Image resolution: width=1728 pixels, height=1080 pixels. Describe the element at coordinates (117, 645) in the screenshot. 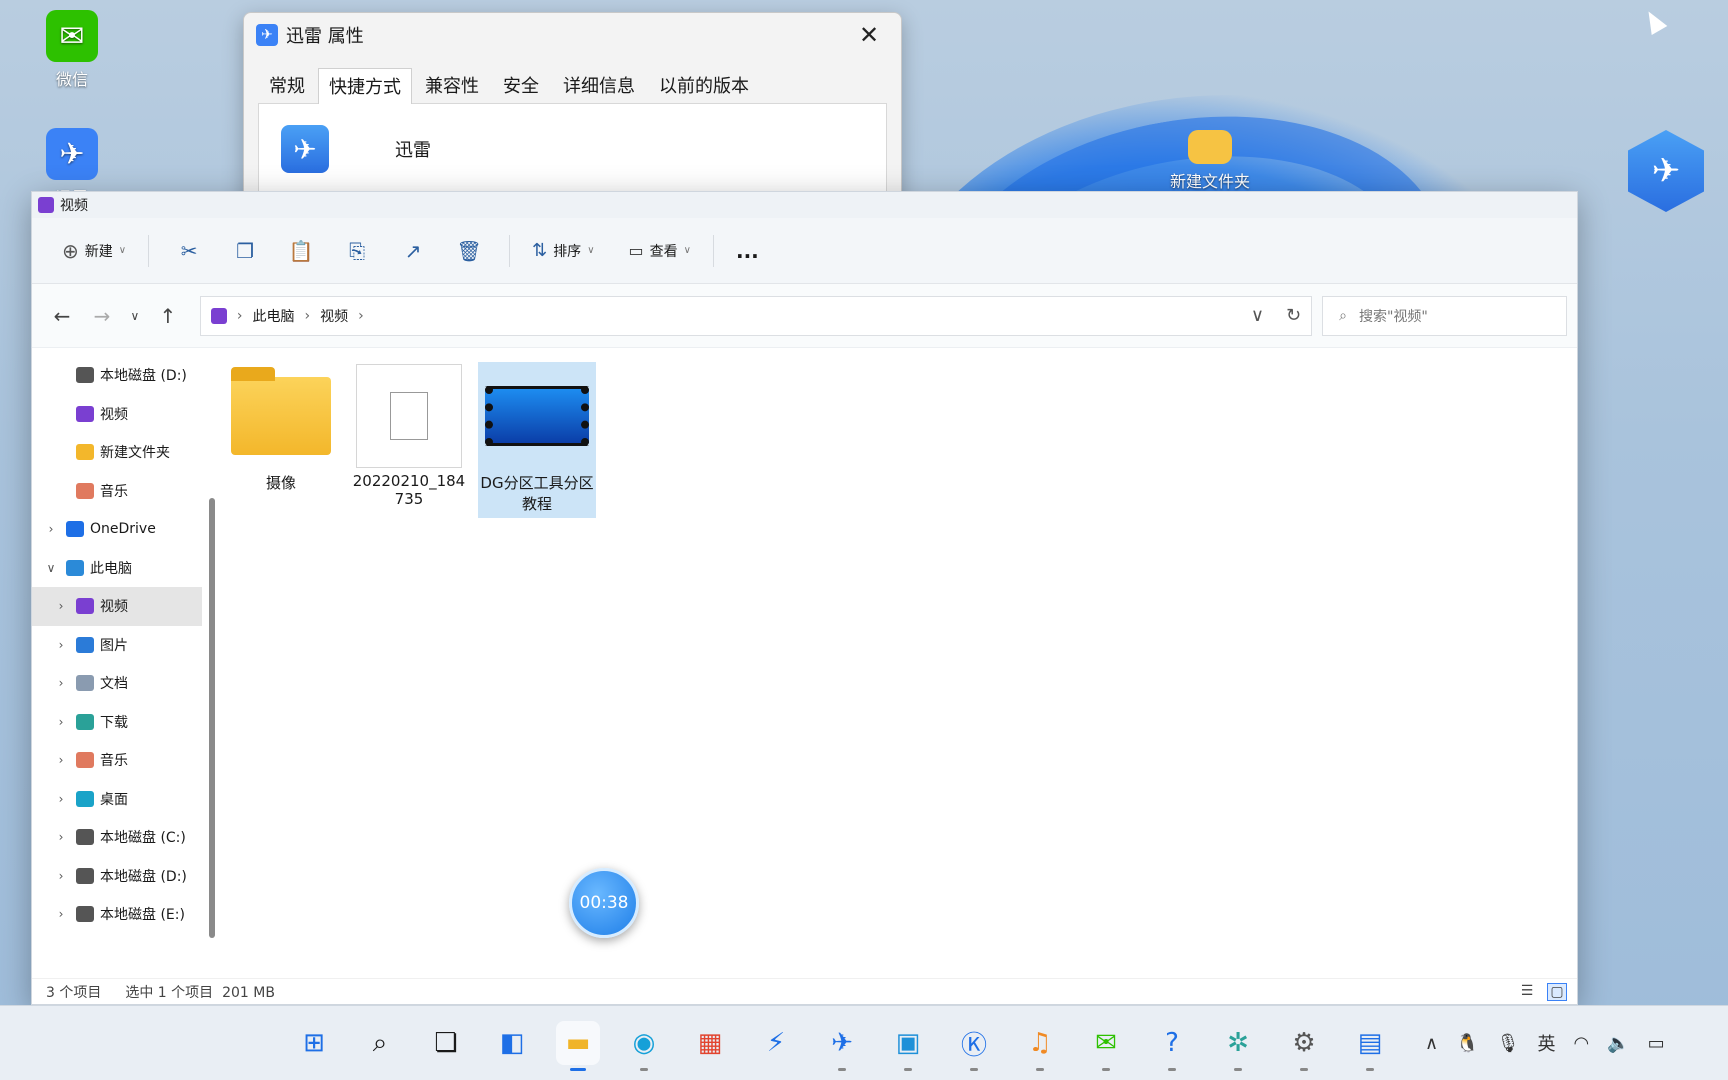

I see `sidebar-item: › 图片` at that location.